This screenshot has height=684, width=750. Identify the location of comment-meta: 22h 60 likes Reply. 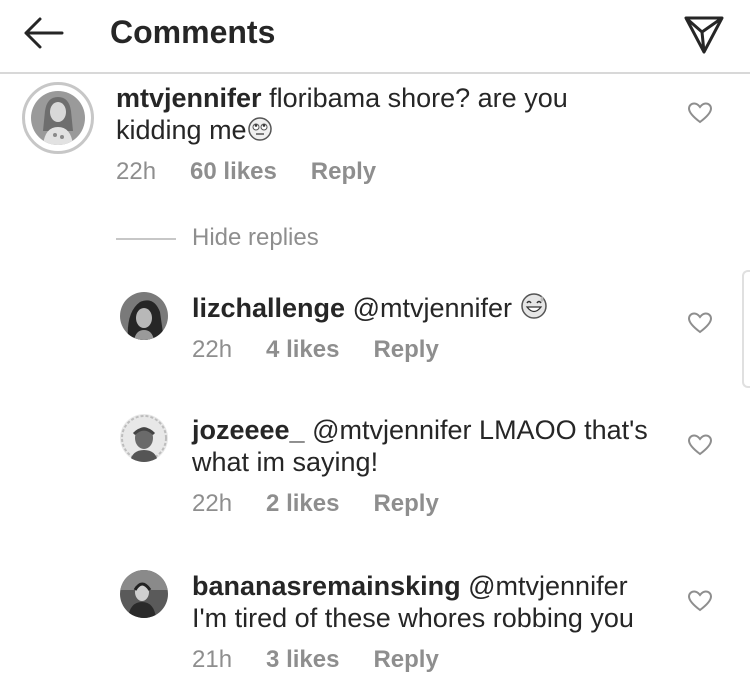
(263, 172).